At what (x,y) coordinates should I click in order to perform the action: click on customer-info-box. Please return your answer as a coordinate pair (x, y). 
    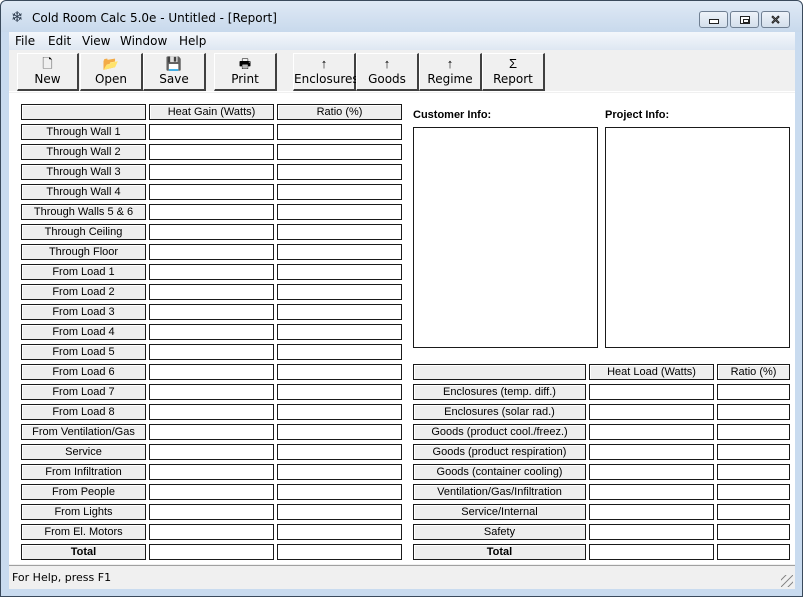
    Looking at the image, I should click on (505, 237).